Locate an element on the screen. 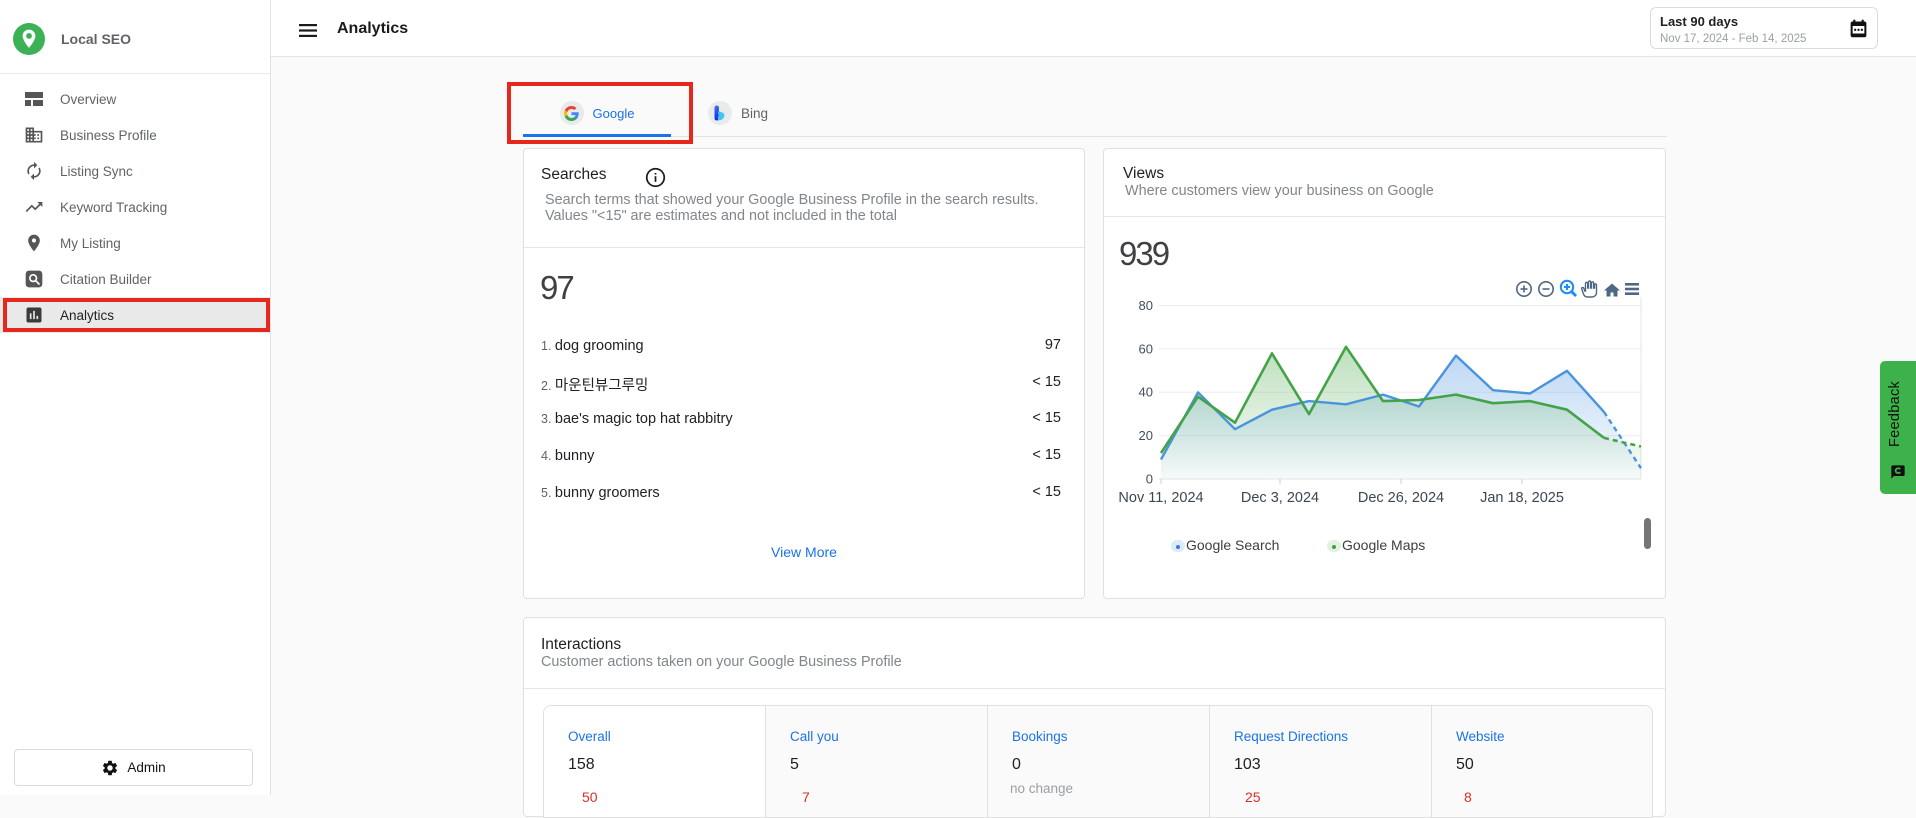 This screenshot has width=1916, height=818. svg-text: Dec 26, 2024 is located at coordinates (1401, 498).